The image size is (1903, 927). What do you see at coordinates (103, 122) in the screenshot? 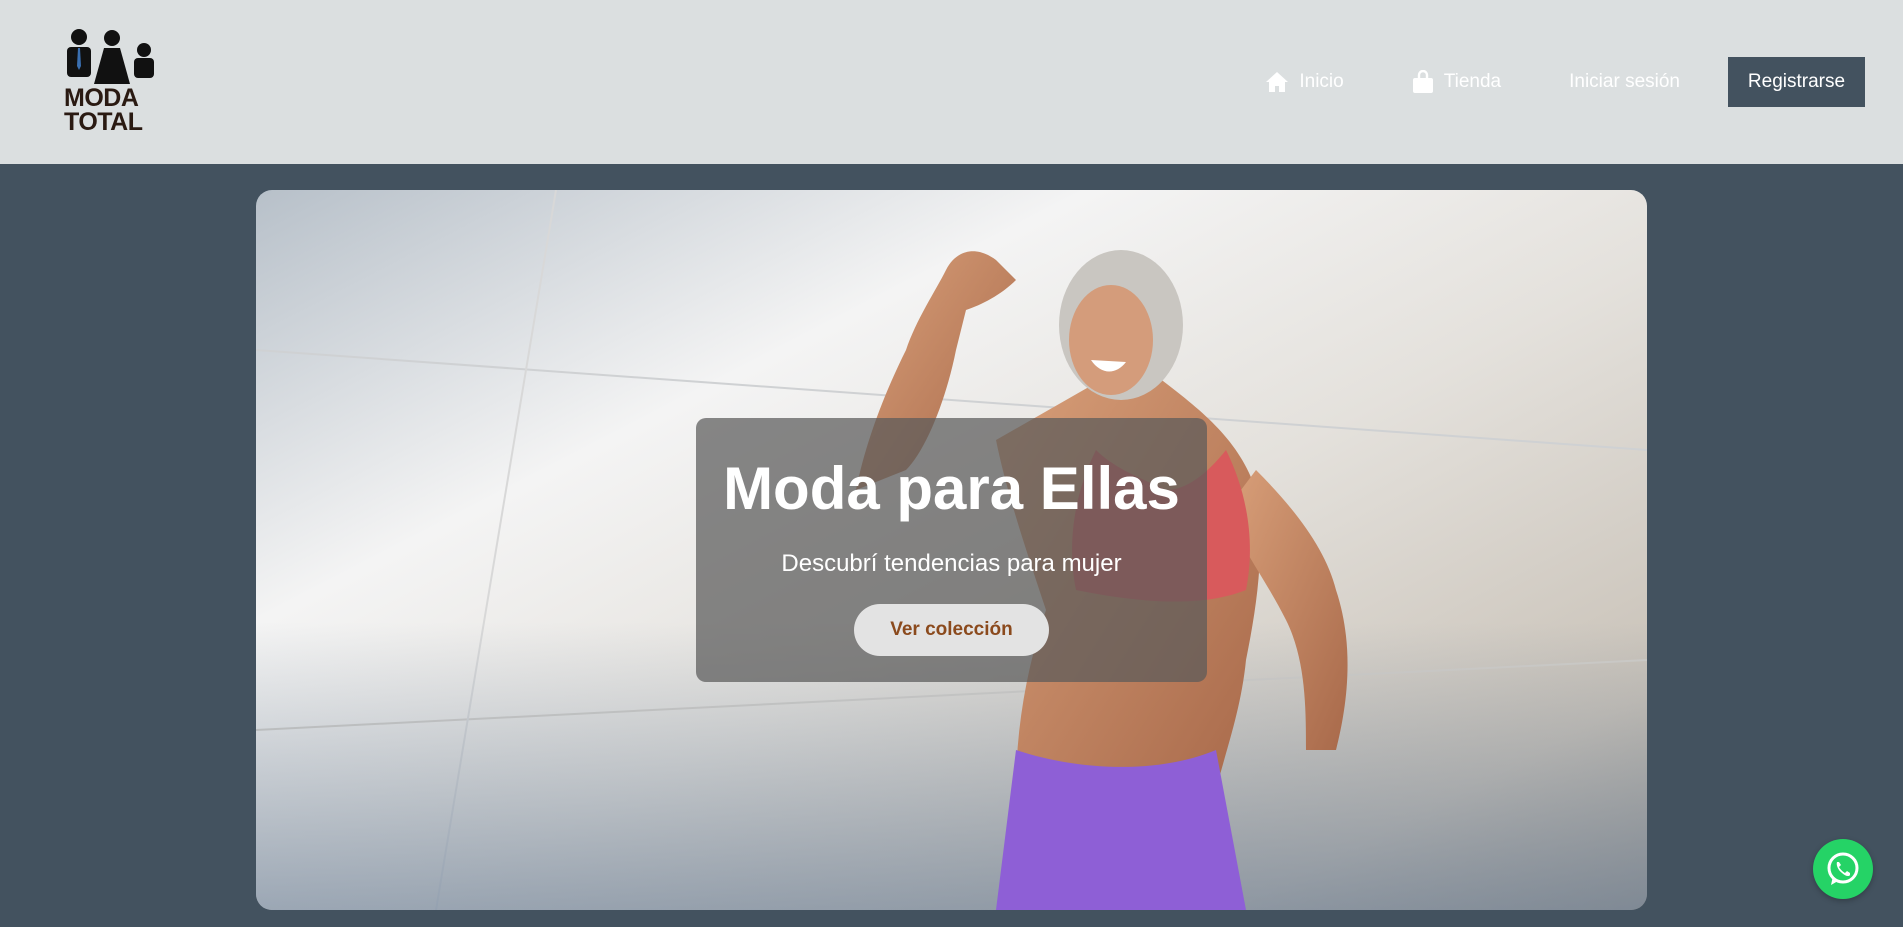
I see `brand-line-2: TOTAL` at bounding box center [103, 122].